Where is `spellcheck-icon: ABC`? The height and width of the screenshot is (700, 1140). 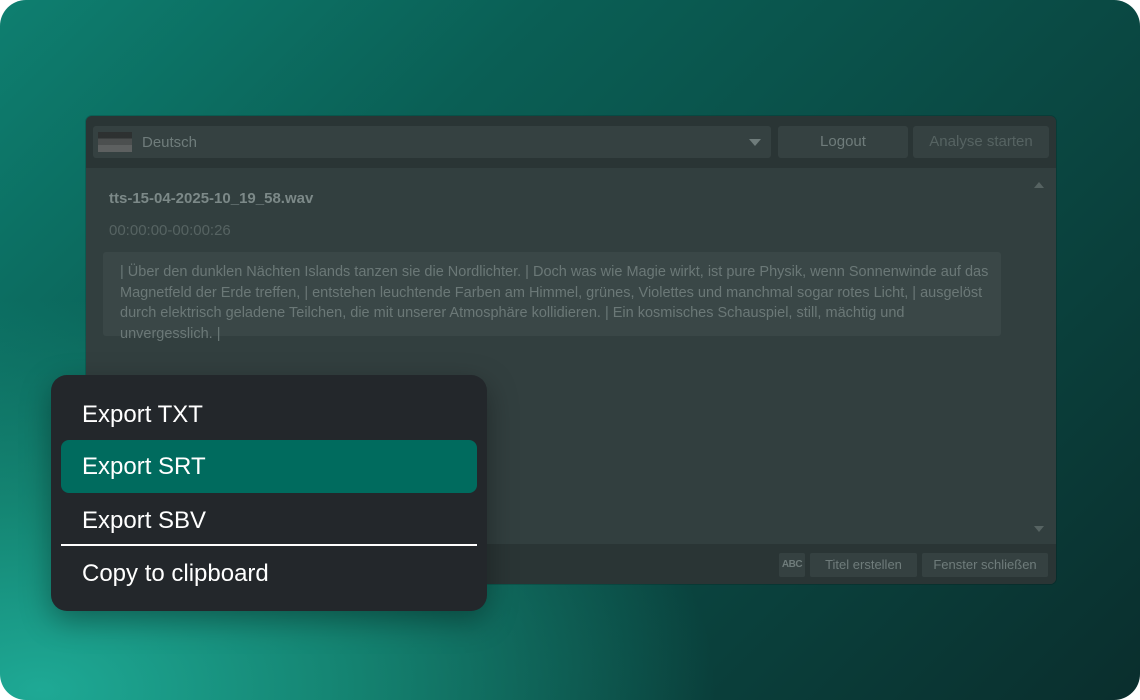 spellcheck-icon: ABC is located at coordinates (792, 565).